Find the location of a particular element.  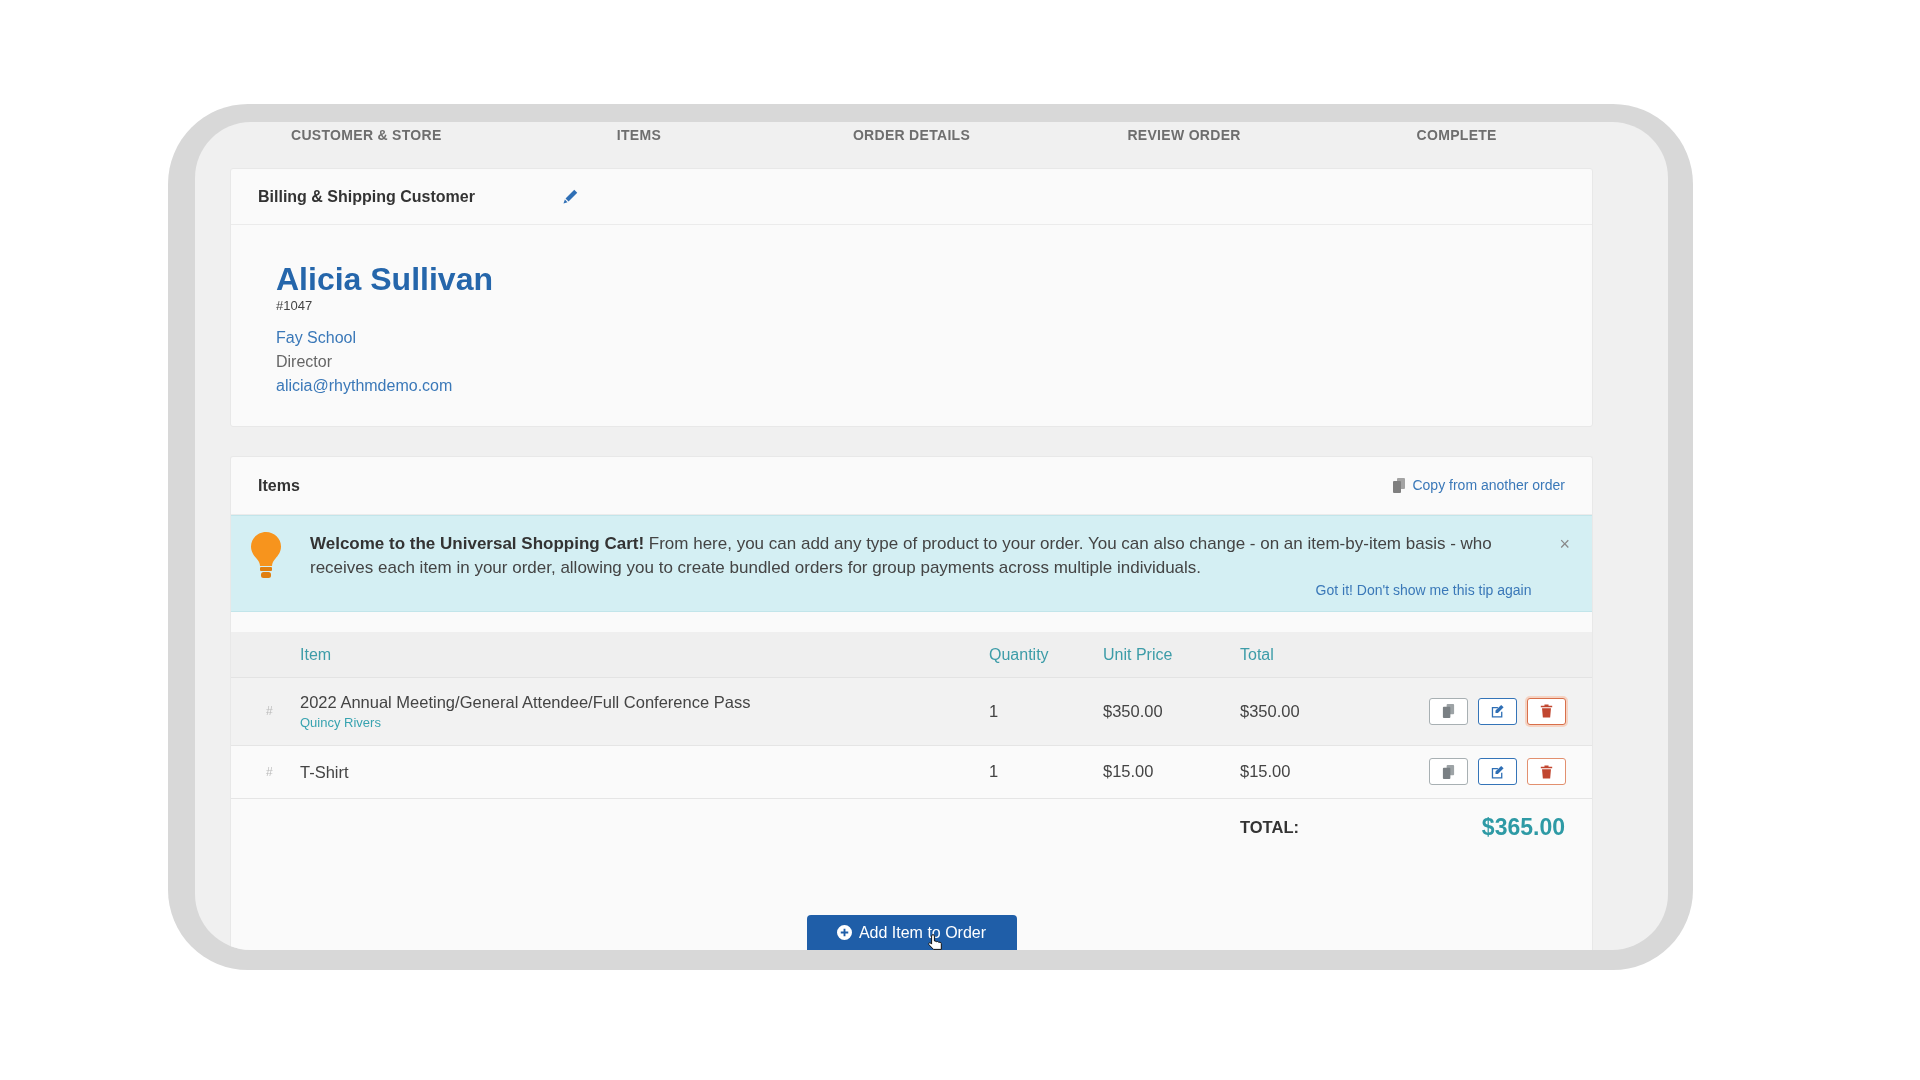

total-label: TOTAL: is located at coordinates (1269, 827).